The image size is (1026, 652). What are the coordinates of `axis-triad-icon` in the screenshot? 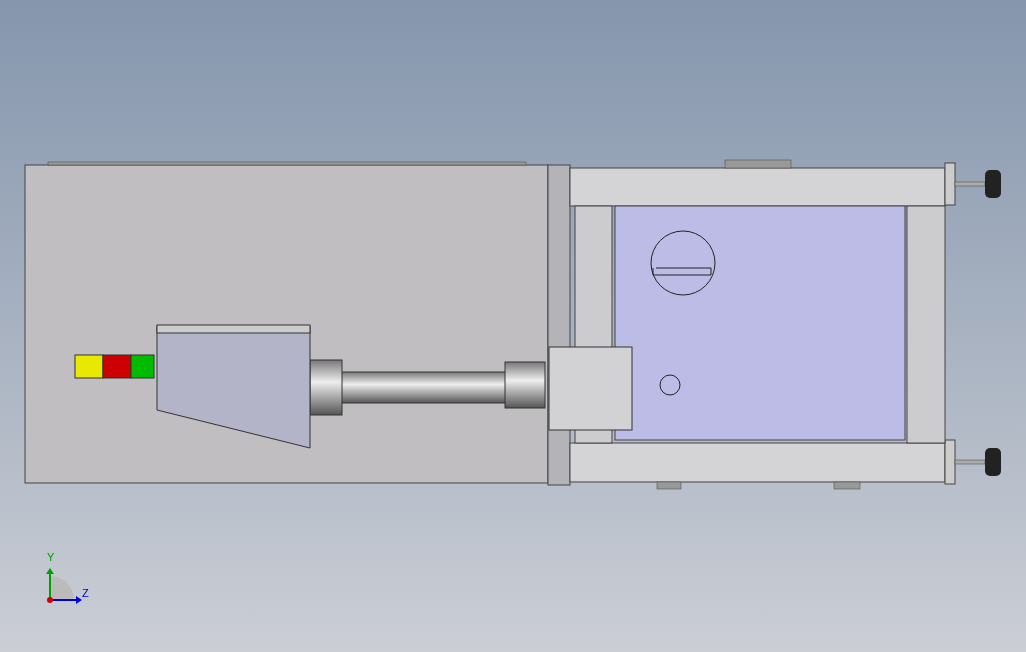 It's located at (64, 586).